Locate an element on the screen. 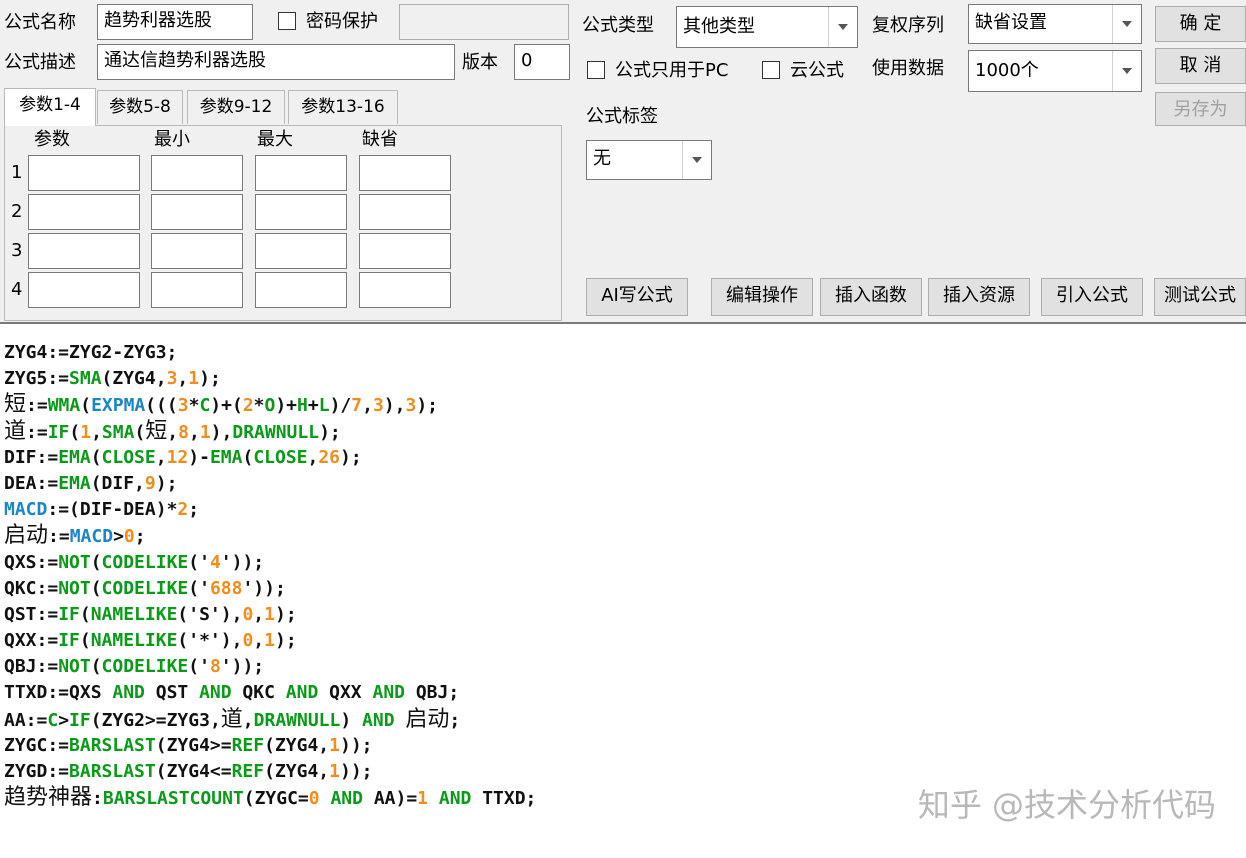  insert-function-button: 插入函数 is located at coordinates (871, 297).